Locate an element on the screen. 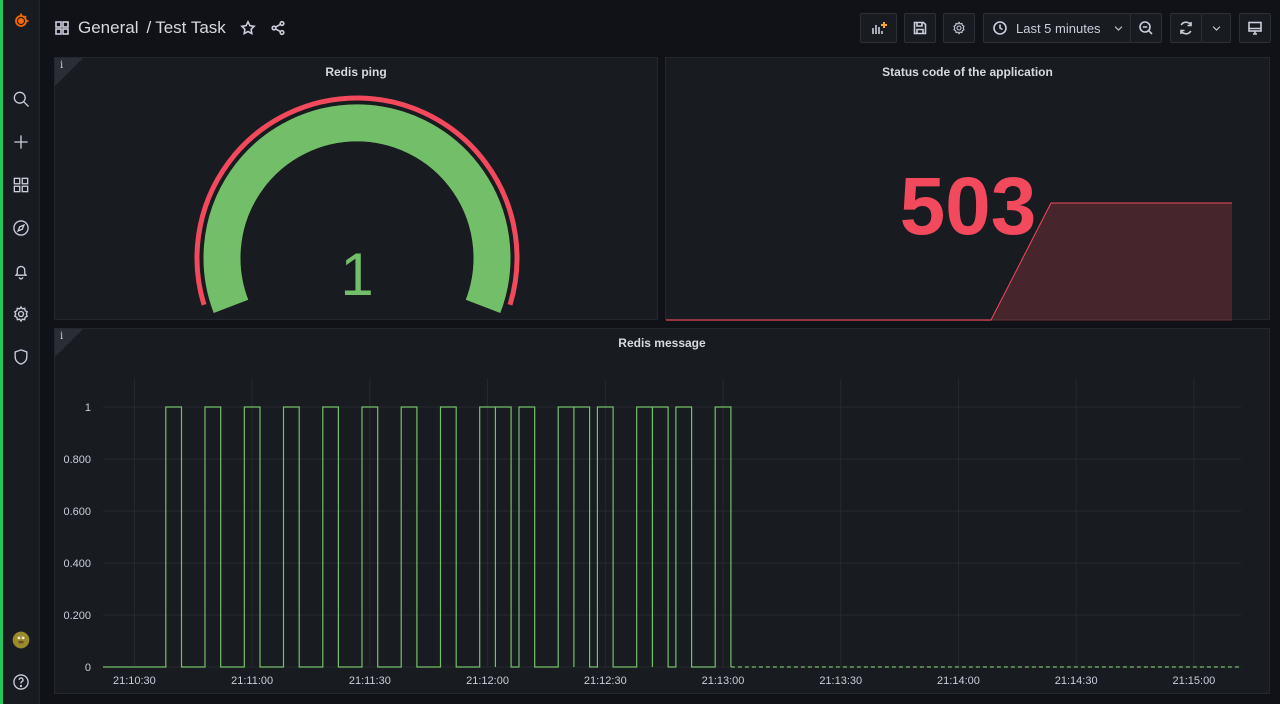 This screenshot has height=704, width=1280. x-tick-label: 21:13:30 is located at coordinates (840, 681).